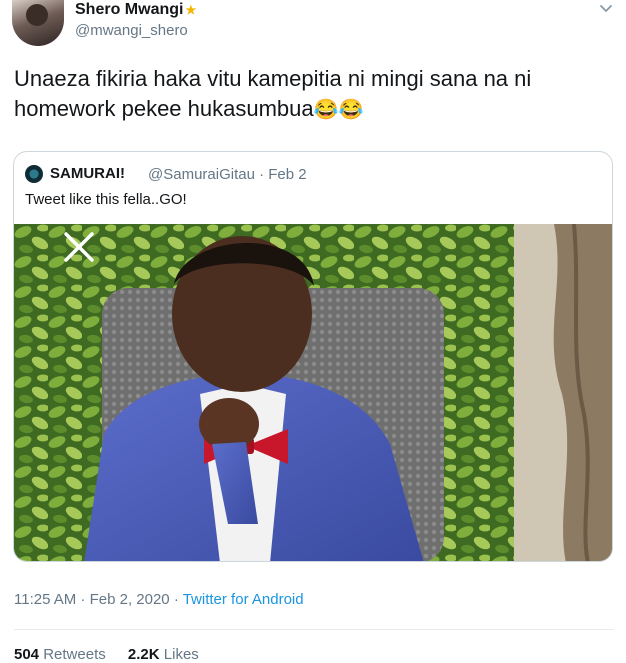  Describe the element at coordinates (115, 654) in the screenshot. I see `tweet-stats: 504 Retweets 2.2K Likes` at that location.